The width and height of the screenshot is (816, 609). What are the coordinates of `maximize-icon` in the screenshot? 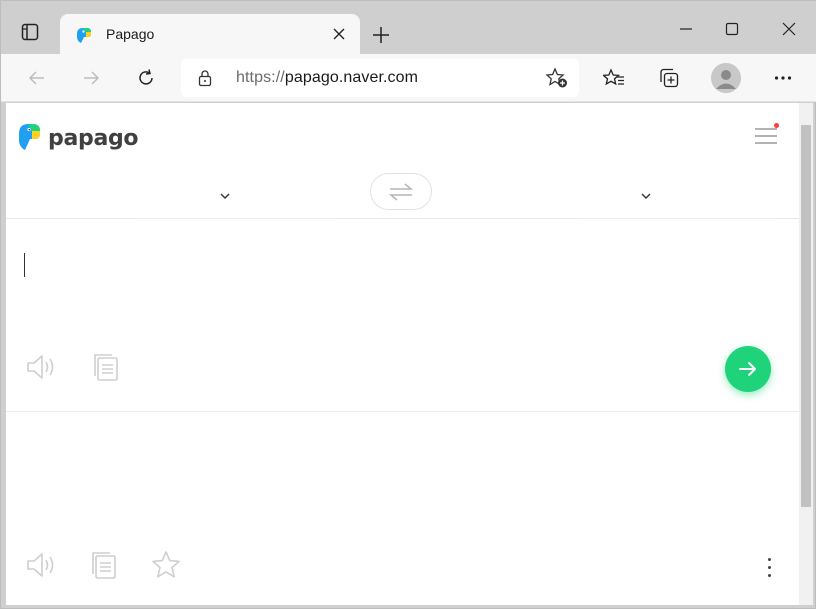 It's located at (732, 29).